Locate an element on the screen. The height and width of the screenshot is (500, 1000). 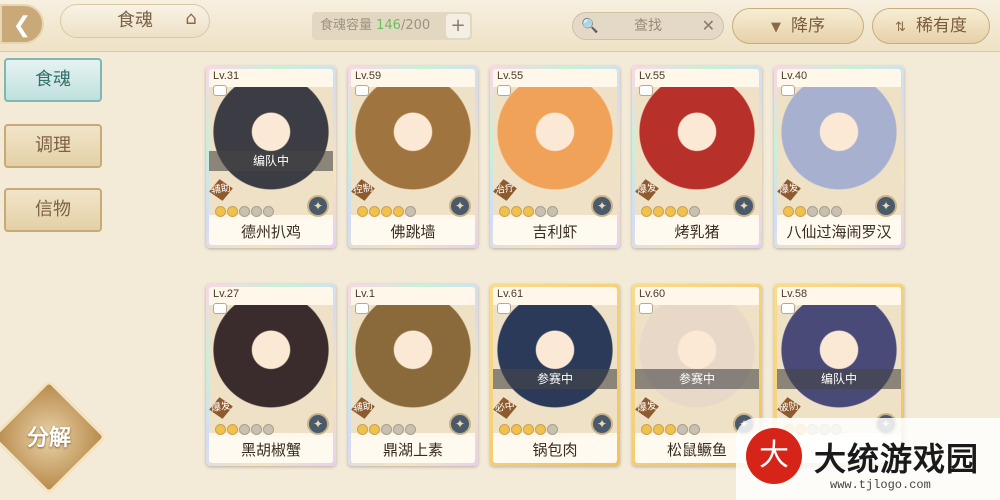
card-body: Lv.55 治疗 ✦ 吉利虾 is located at coordinates (555, 157).